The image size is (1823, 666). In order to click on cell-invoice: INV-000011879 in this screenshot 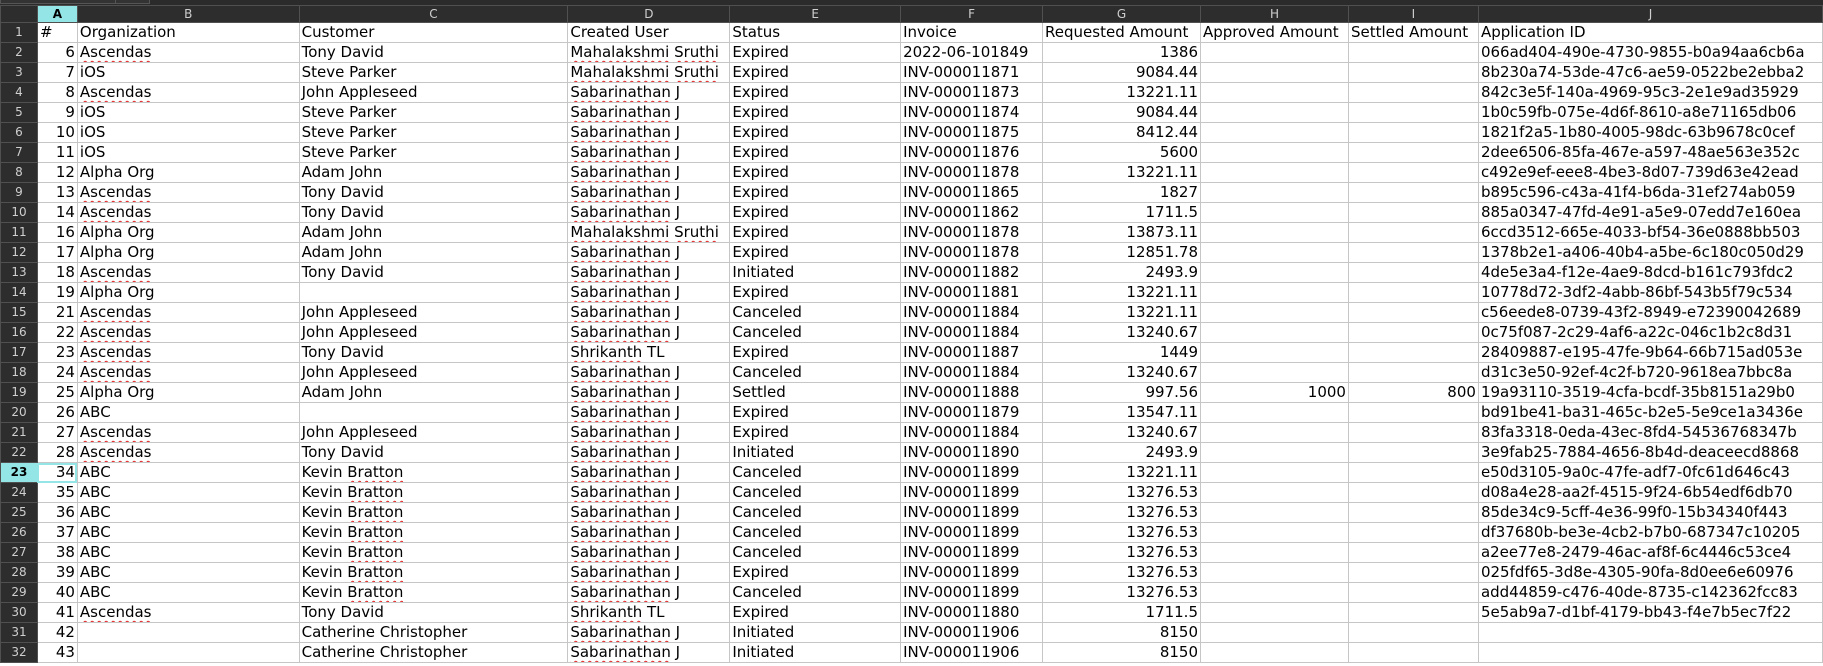, I will do `click(972, 412)`.